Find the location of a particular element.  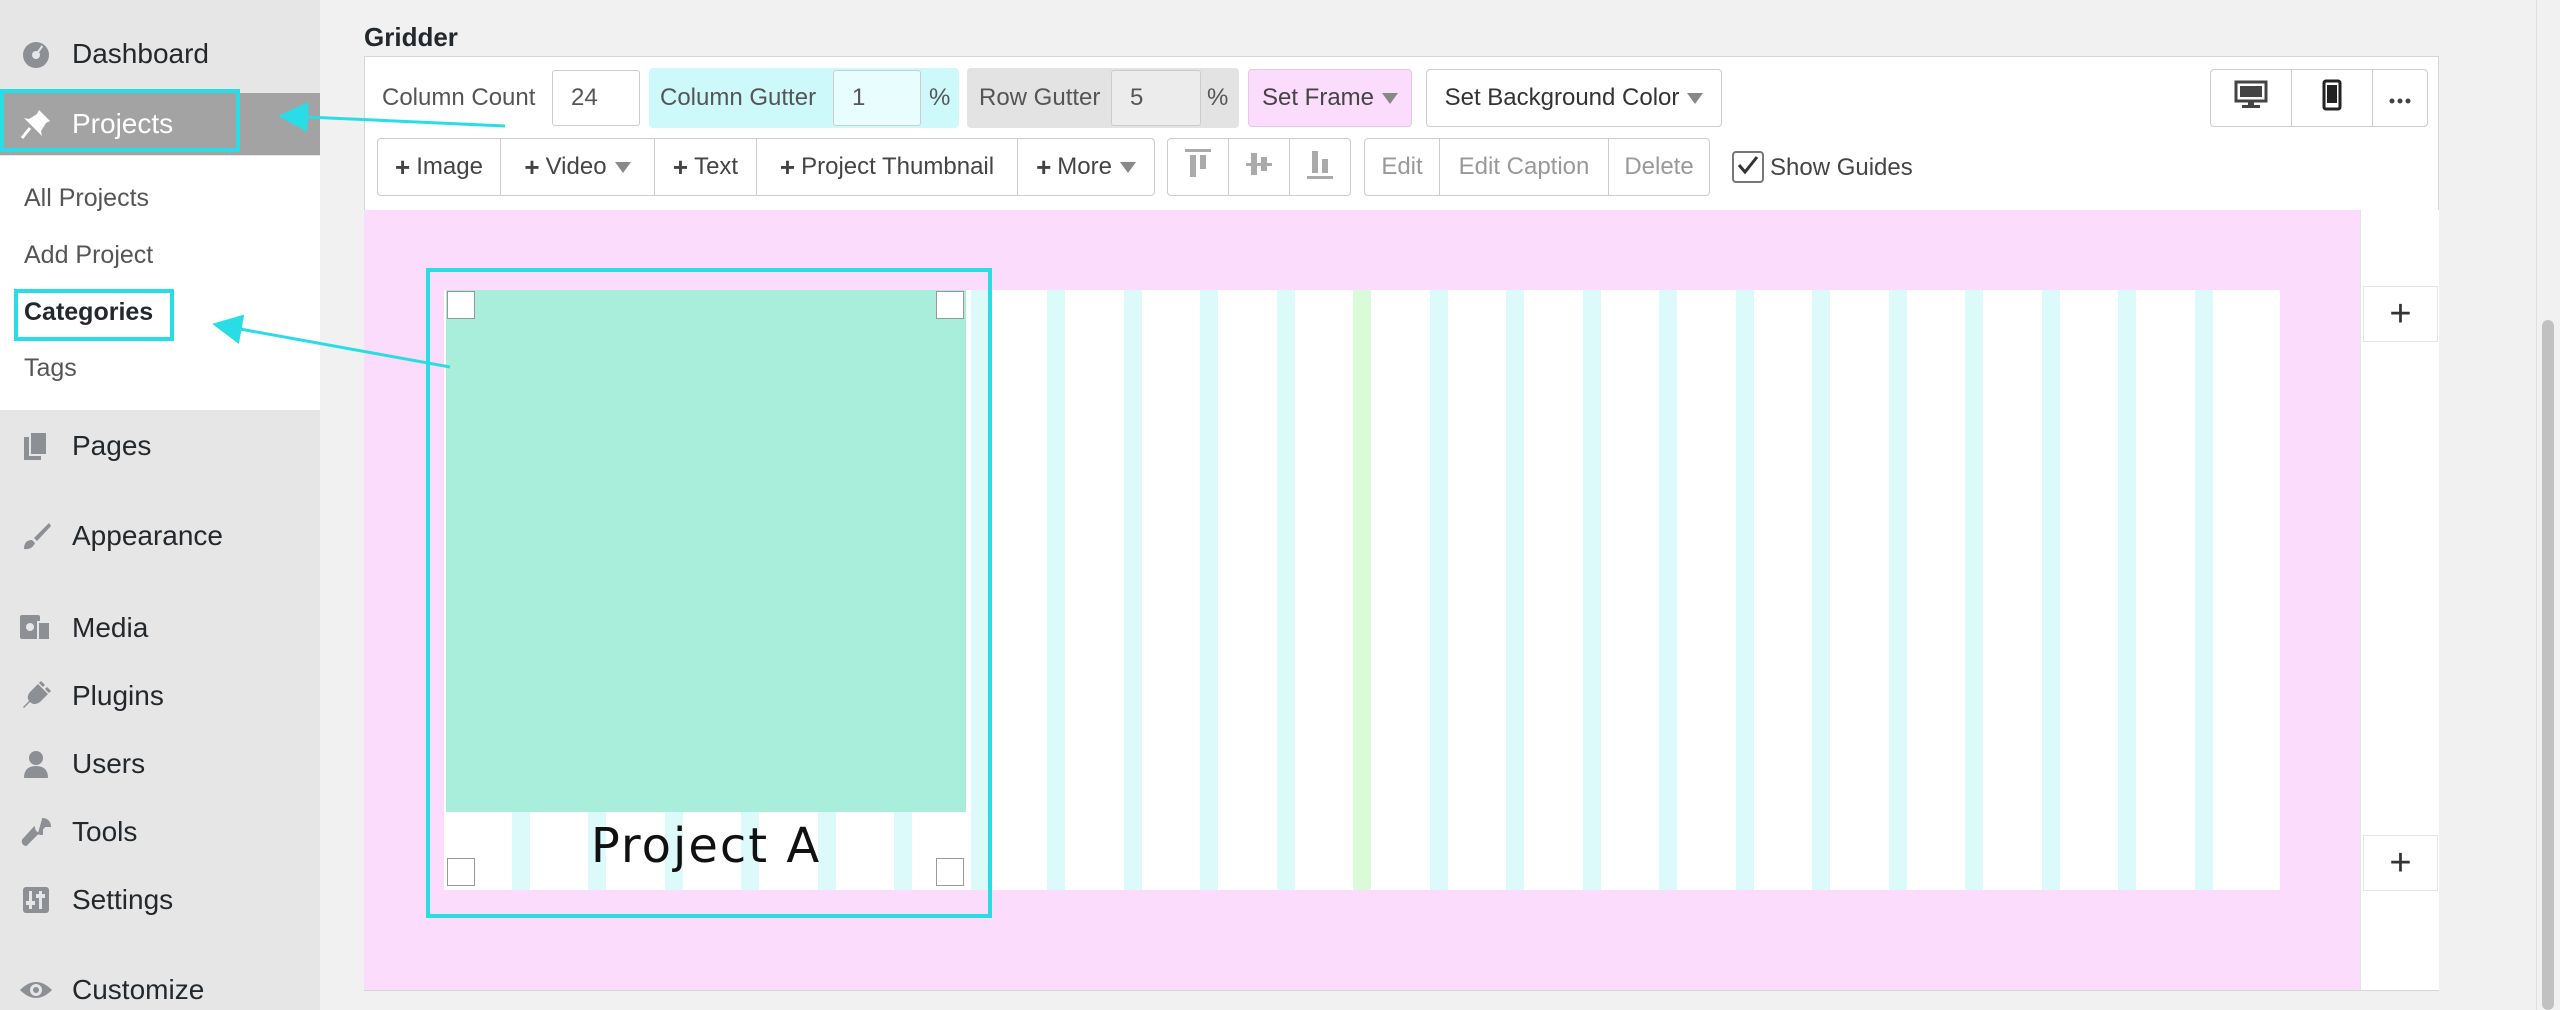

arrow-to-projects is located at coordinates (392, 117).